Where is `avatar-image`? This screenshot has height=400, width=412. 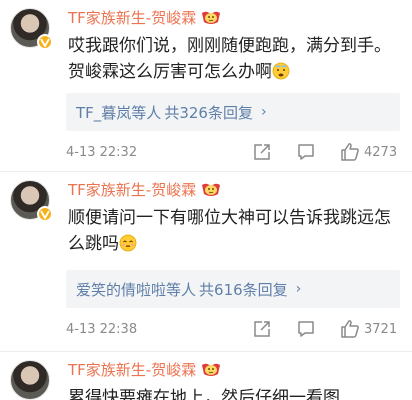
avatar-image is located at coordinates (30, 380).